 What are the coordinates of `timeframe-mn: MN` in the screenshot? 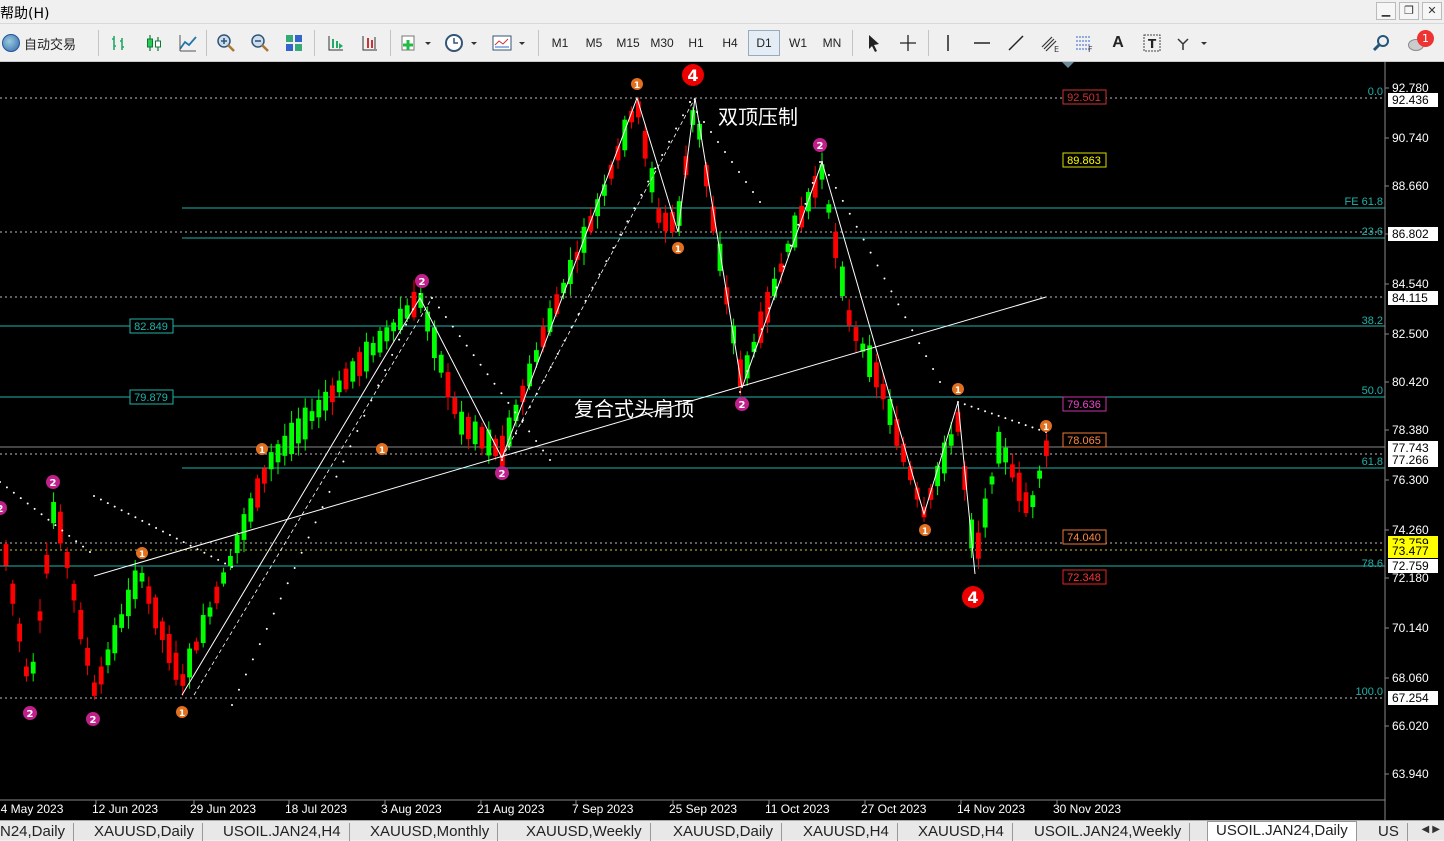 It's located at (832, 43).